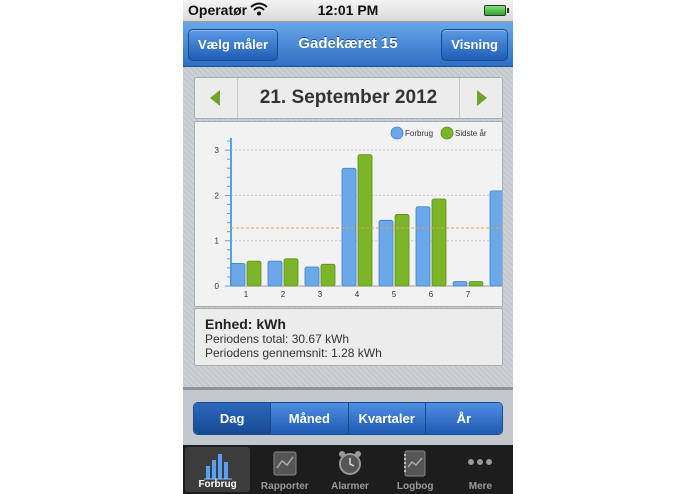  I want to click on arrow-left-icon, so click(215, 98).